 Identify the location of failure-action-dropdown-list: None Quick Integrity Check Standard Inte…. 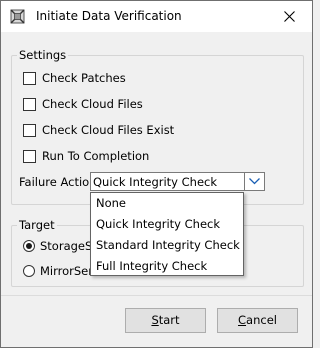
(167, 234).